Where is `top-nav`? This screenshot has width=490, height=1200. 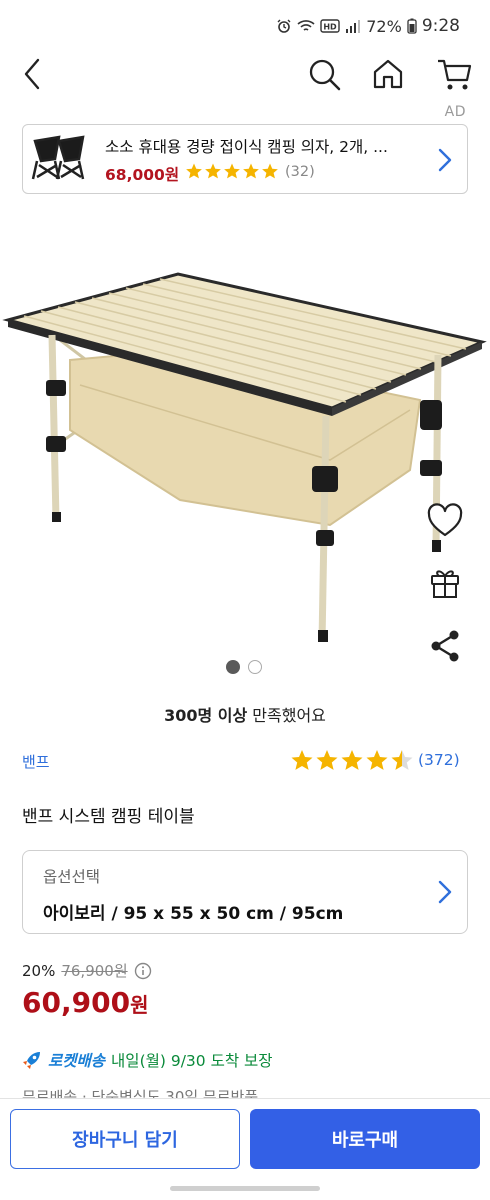 top-nav is located at coordinates (245, 76).